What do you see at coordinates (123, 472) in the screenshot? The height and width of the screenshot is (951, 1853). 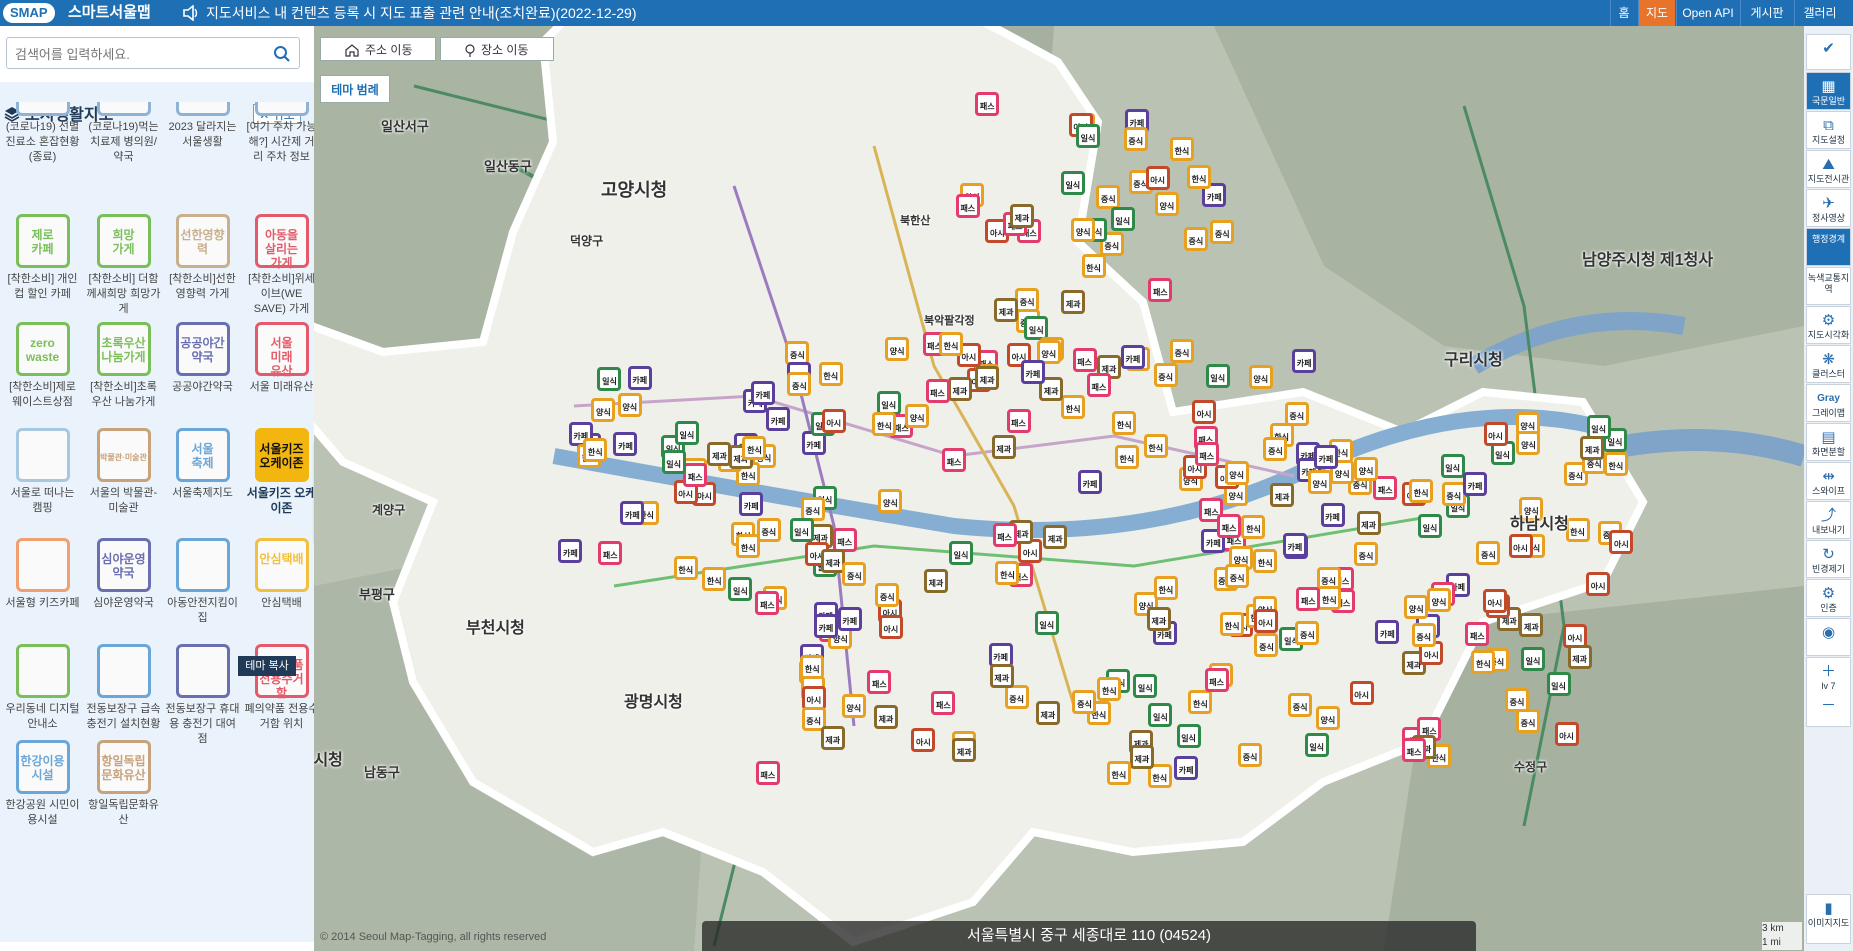 I see `theme-item: 박물관·미술관 서울의 박물관-미술관` at bounding box center [123, 472].